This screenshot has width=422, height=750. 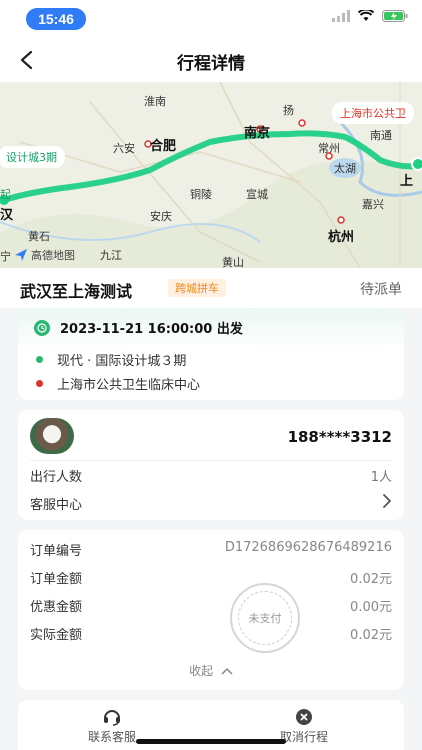 What do you see at coordinates (211, 460) in the screenshot?
I see `divider` at bounding box center [211, 460].